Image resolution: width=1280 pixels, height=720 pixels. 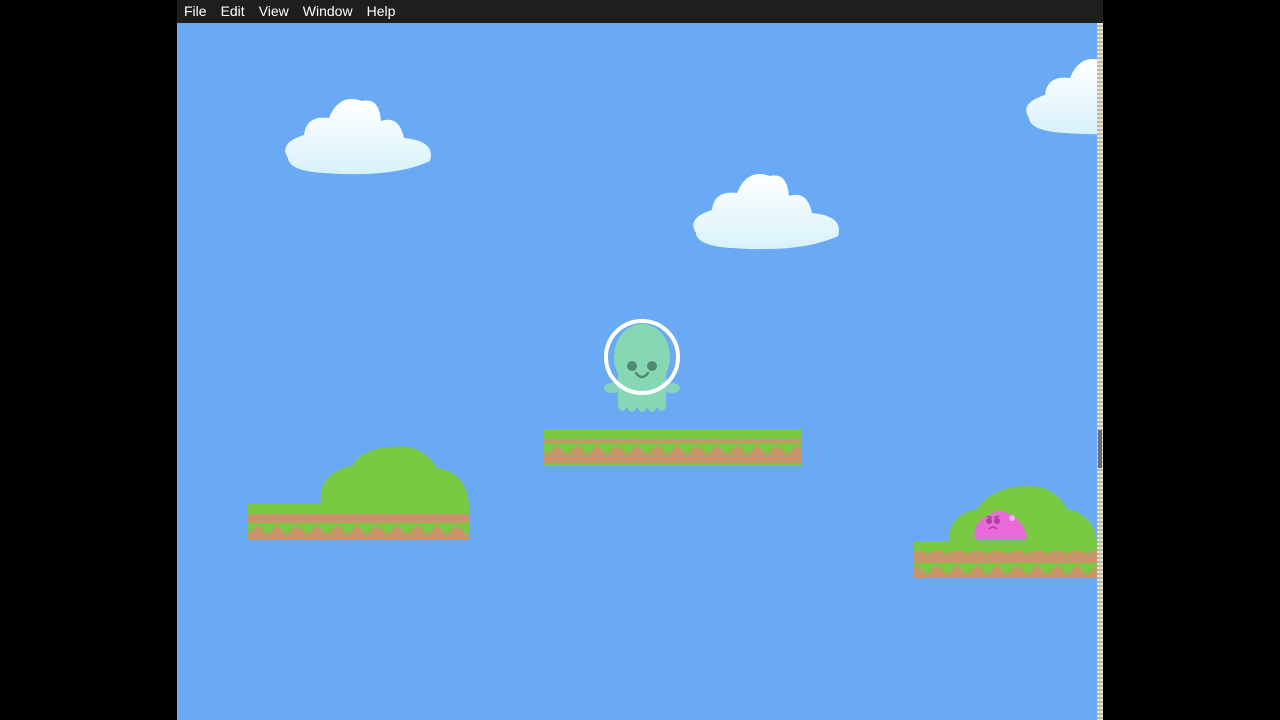 I want to click on menu-view: View, so click(x=274, y=11).